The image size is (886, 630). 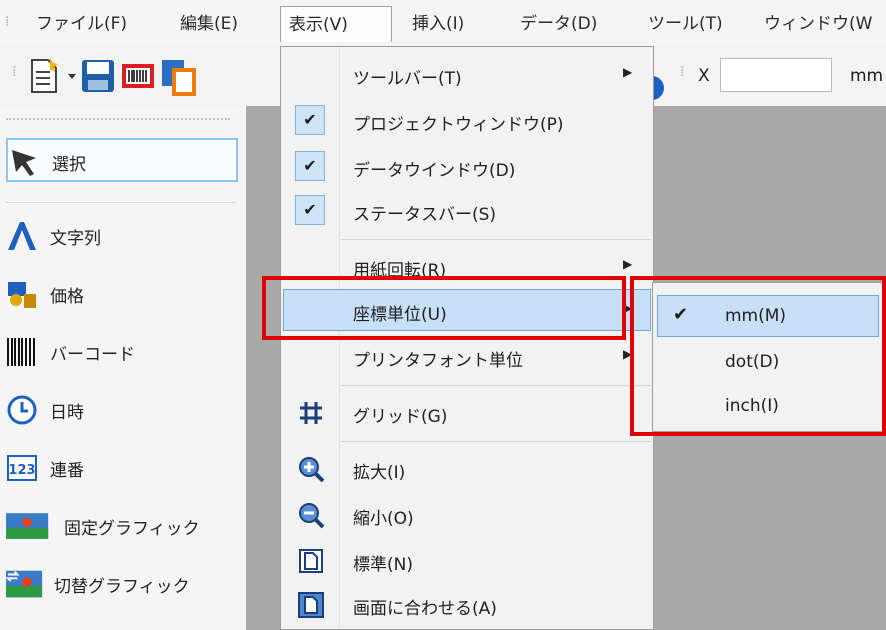 What do you see at coordinates (659, 90) in the screenshot?
I see `blue-circle-icon` at bounding box center [659, 90].